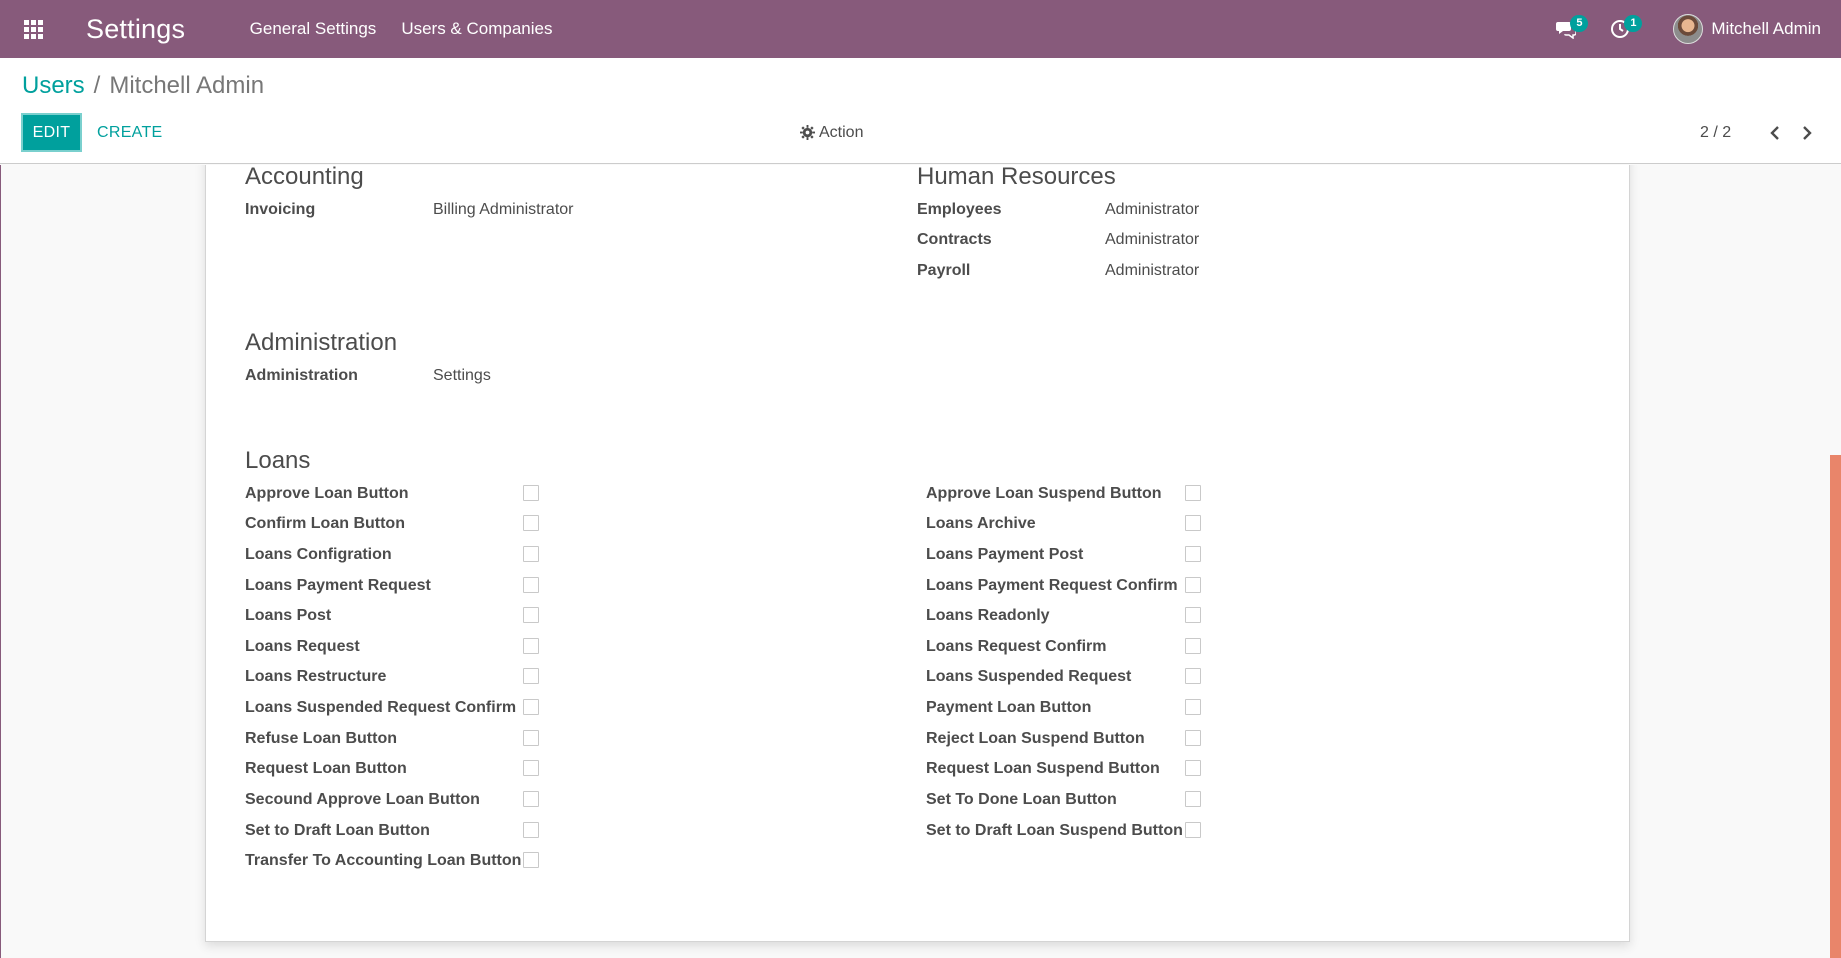  I want to click on action-dropdown: Action, so click(831, 132).